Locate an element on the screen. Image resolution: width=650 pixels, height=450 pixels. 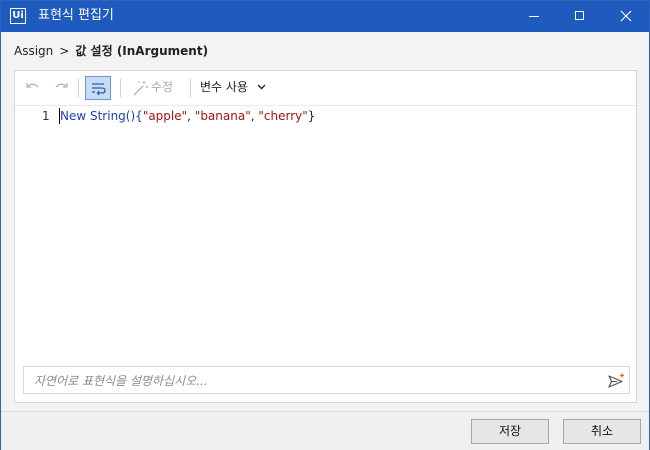
send-icon is located at coordinates (616, 380).